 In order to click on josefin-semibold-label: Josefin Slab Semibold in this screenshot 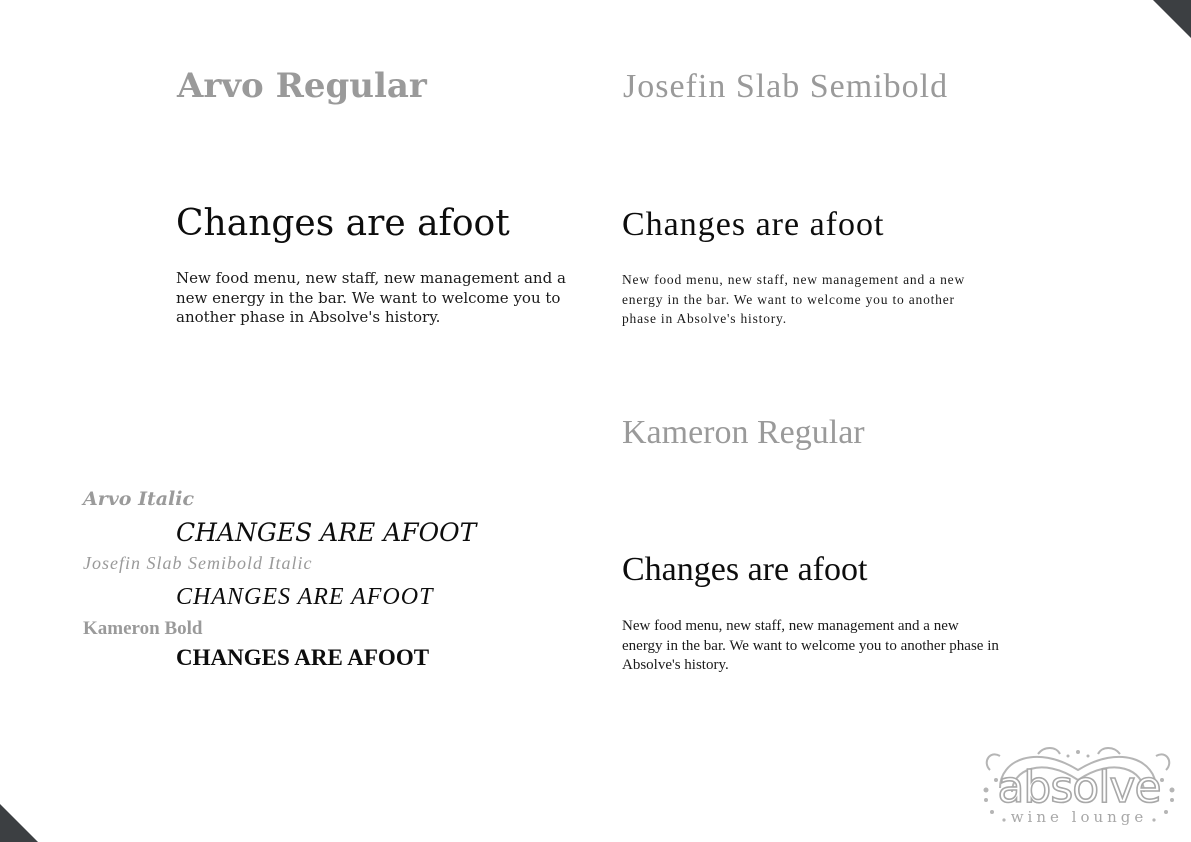, I will do `click(786, 86)`.